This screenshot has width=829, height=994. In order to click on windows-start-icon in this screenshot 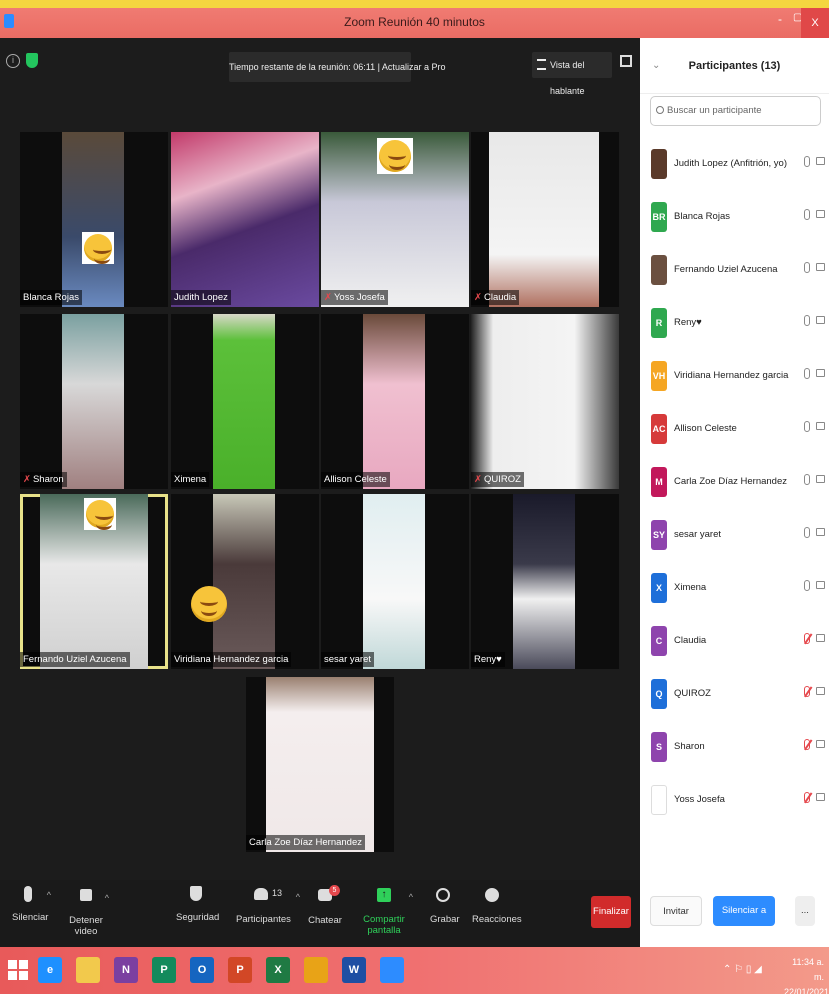, I will do `click(18, 970)`.